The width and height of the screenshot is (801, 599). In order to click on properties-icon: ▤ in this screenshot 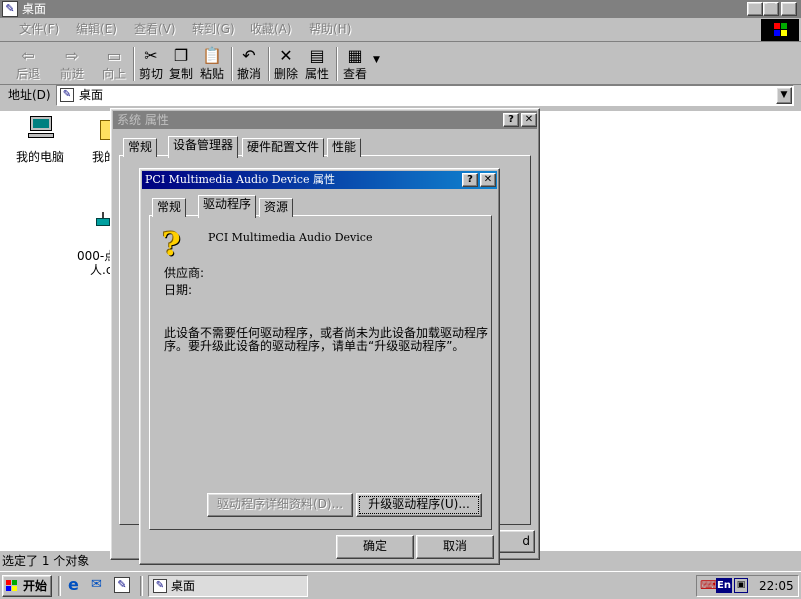, I will do `click(317, 55)`.